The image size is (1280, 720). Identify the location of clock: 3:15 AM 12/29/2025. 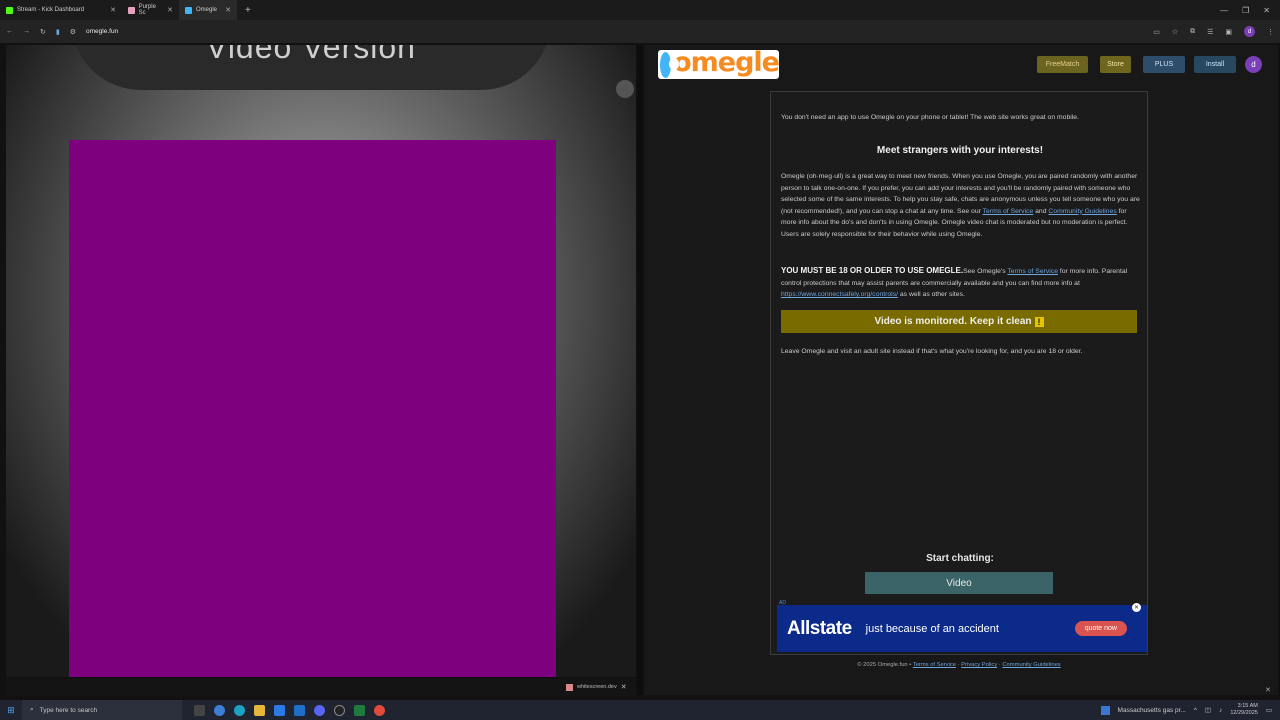
(1244, 710).